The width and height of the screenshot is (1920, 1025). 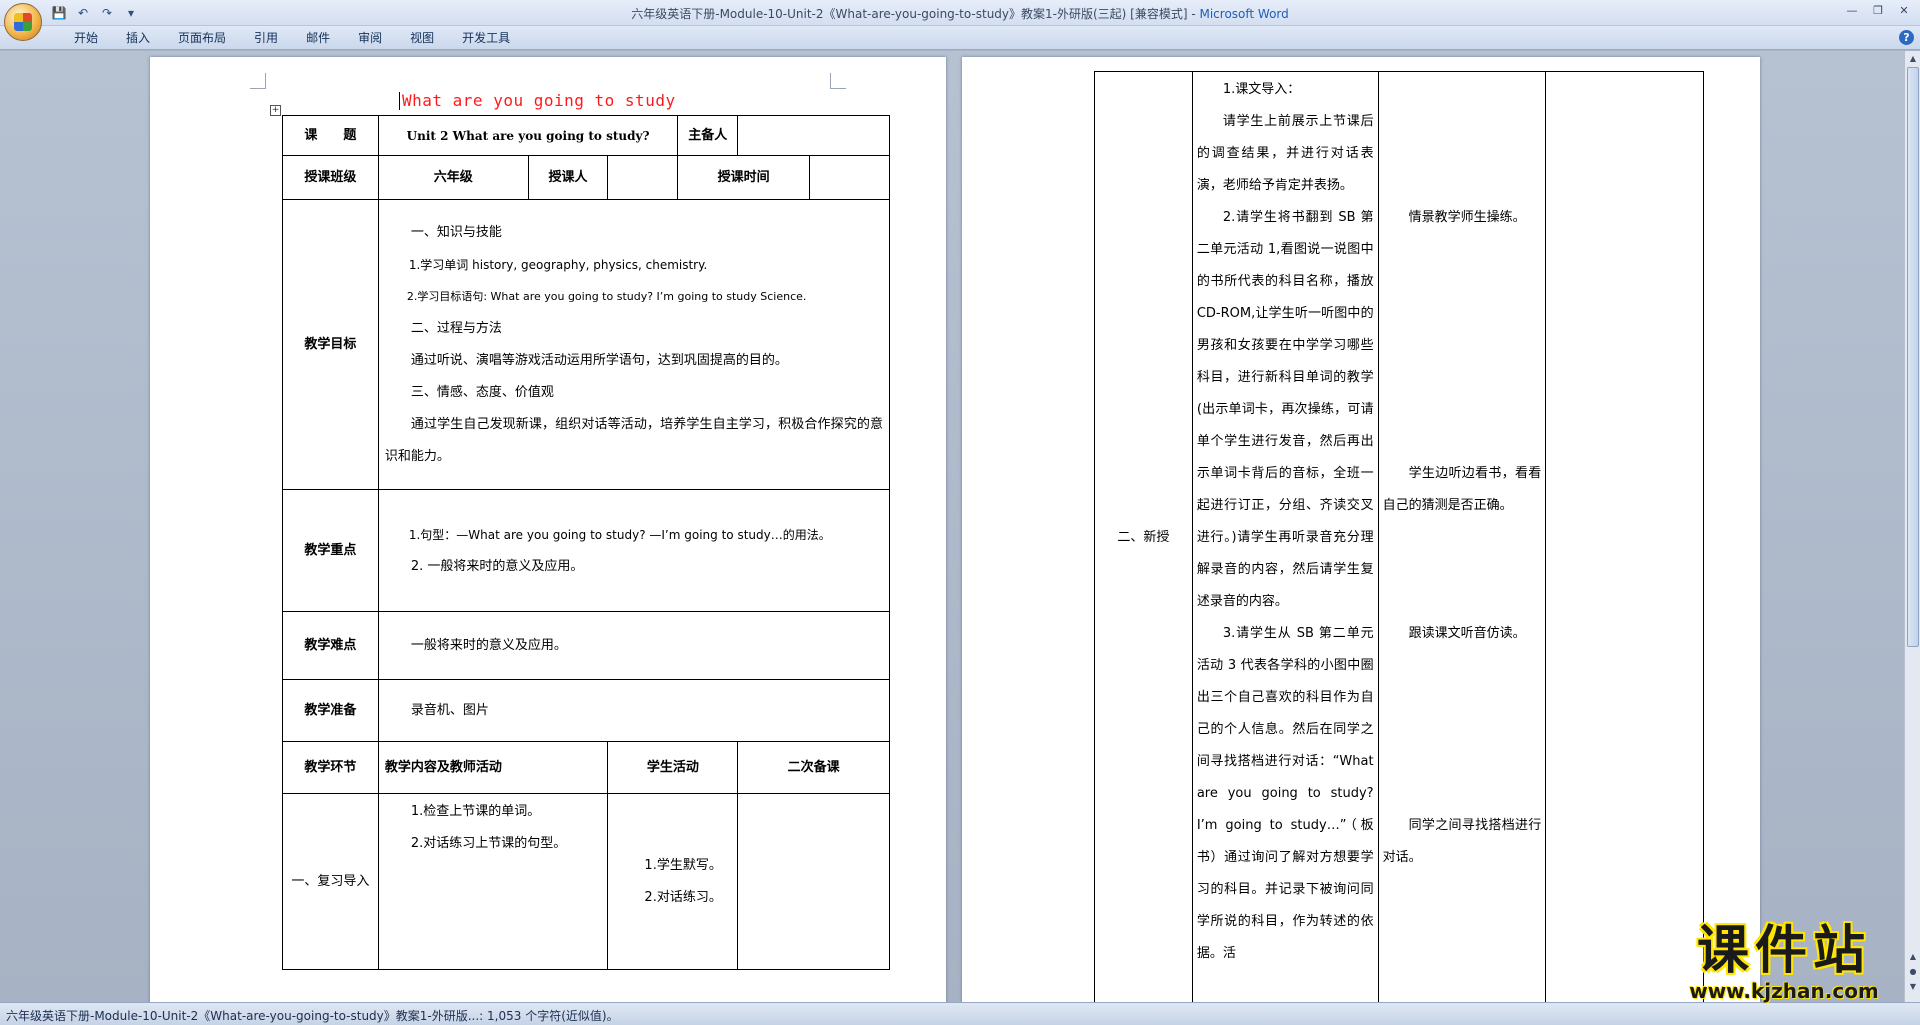 What do you see at coordinates (370, 38) in the screenshot?
I see `tab-review: 审阅` at bounding box center [370, 38].